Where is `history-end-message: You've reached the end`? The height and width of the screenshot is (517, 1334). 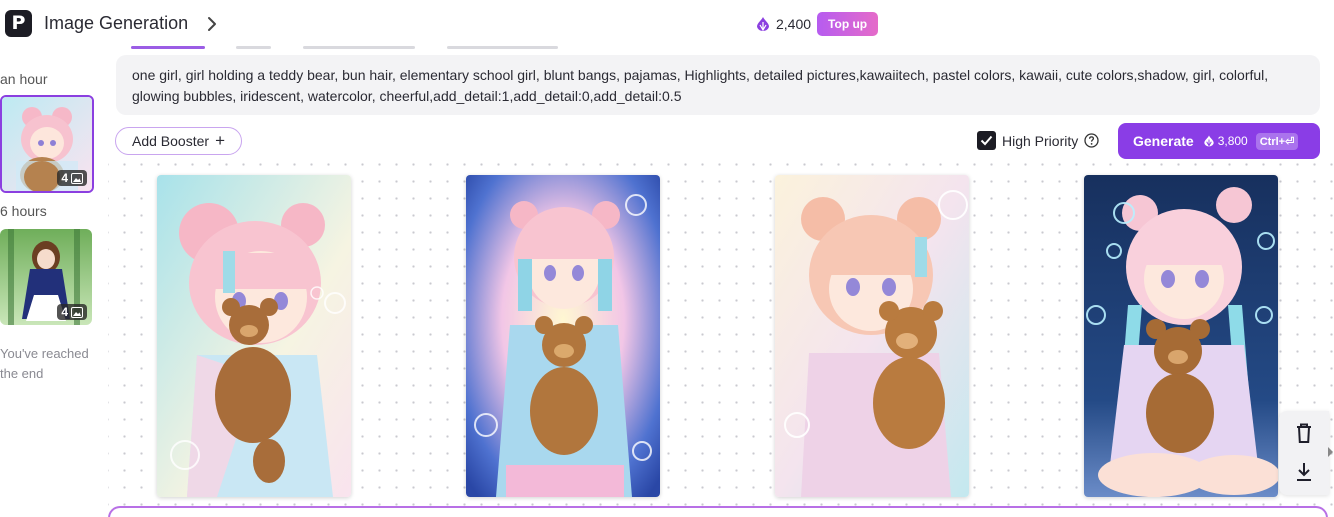 history-end-message: You've reached the end is located at coordinates (44, 363).